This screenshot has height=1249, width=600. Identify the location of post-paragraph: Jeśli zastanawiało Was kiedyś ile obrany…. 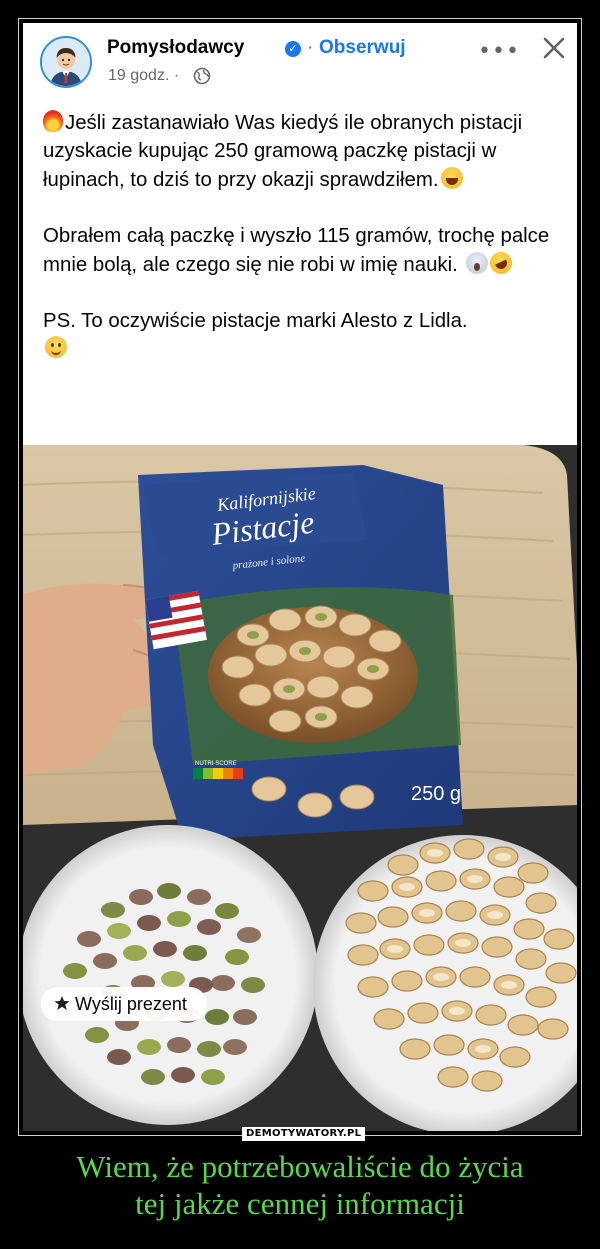
(307, 151).